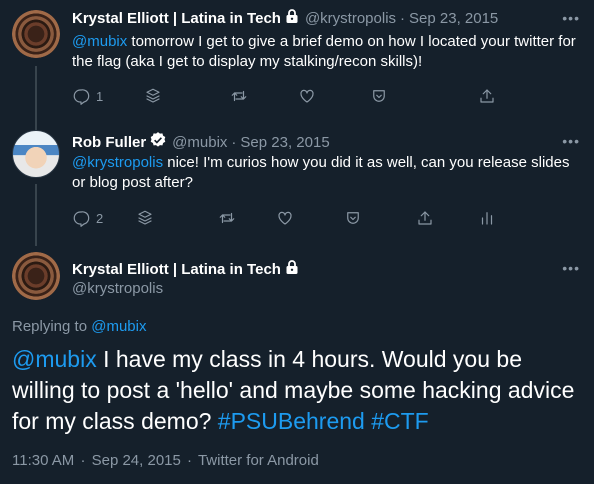  Describe the element at coordinates (100, 96) in the screenshot. I see `reply-count: 1` at that location.